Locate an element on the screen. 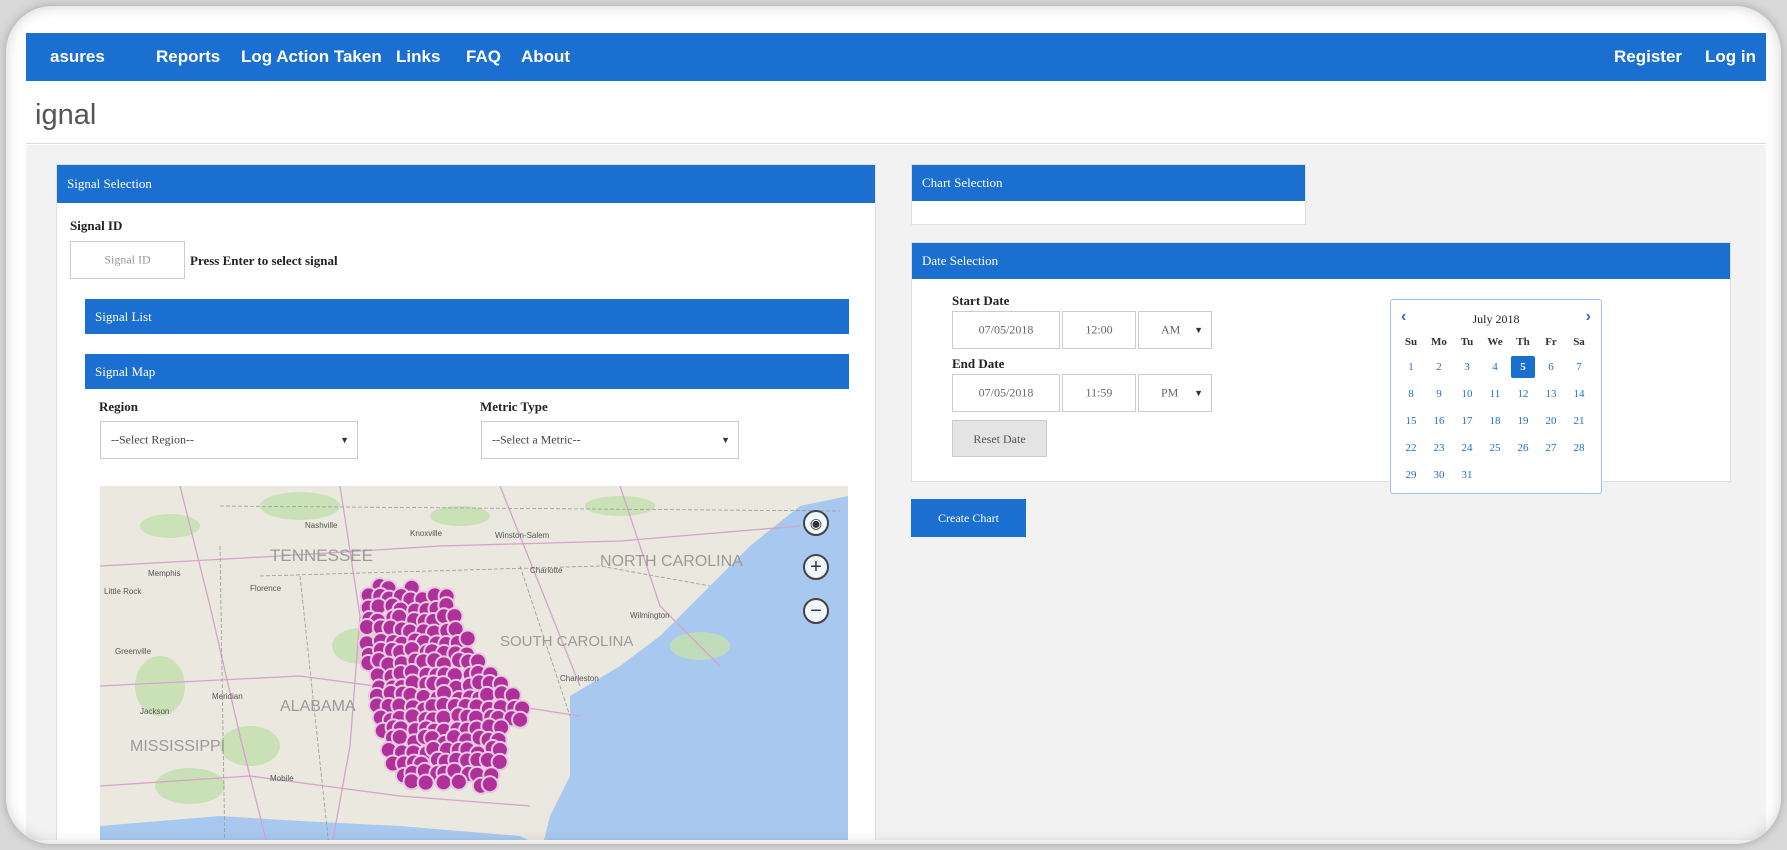 The image size is (1787, 850). calendar-dow: Sa is located at coordinates (1579, 342).